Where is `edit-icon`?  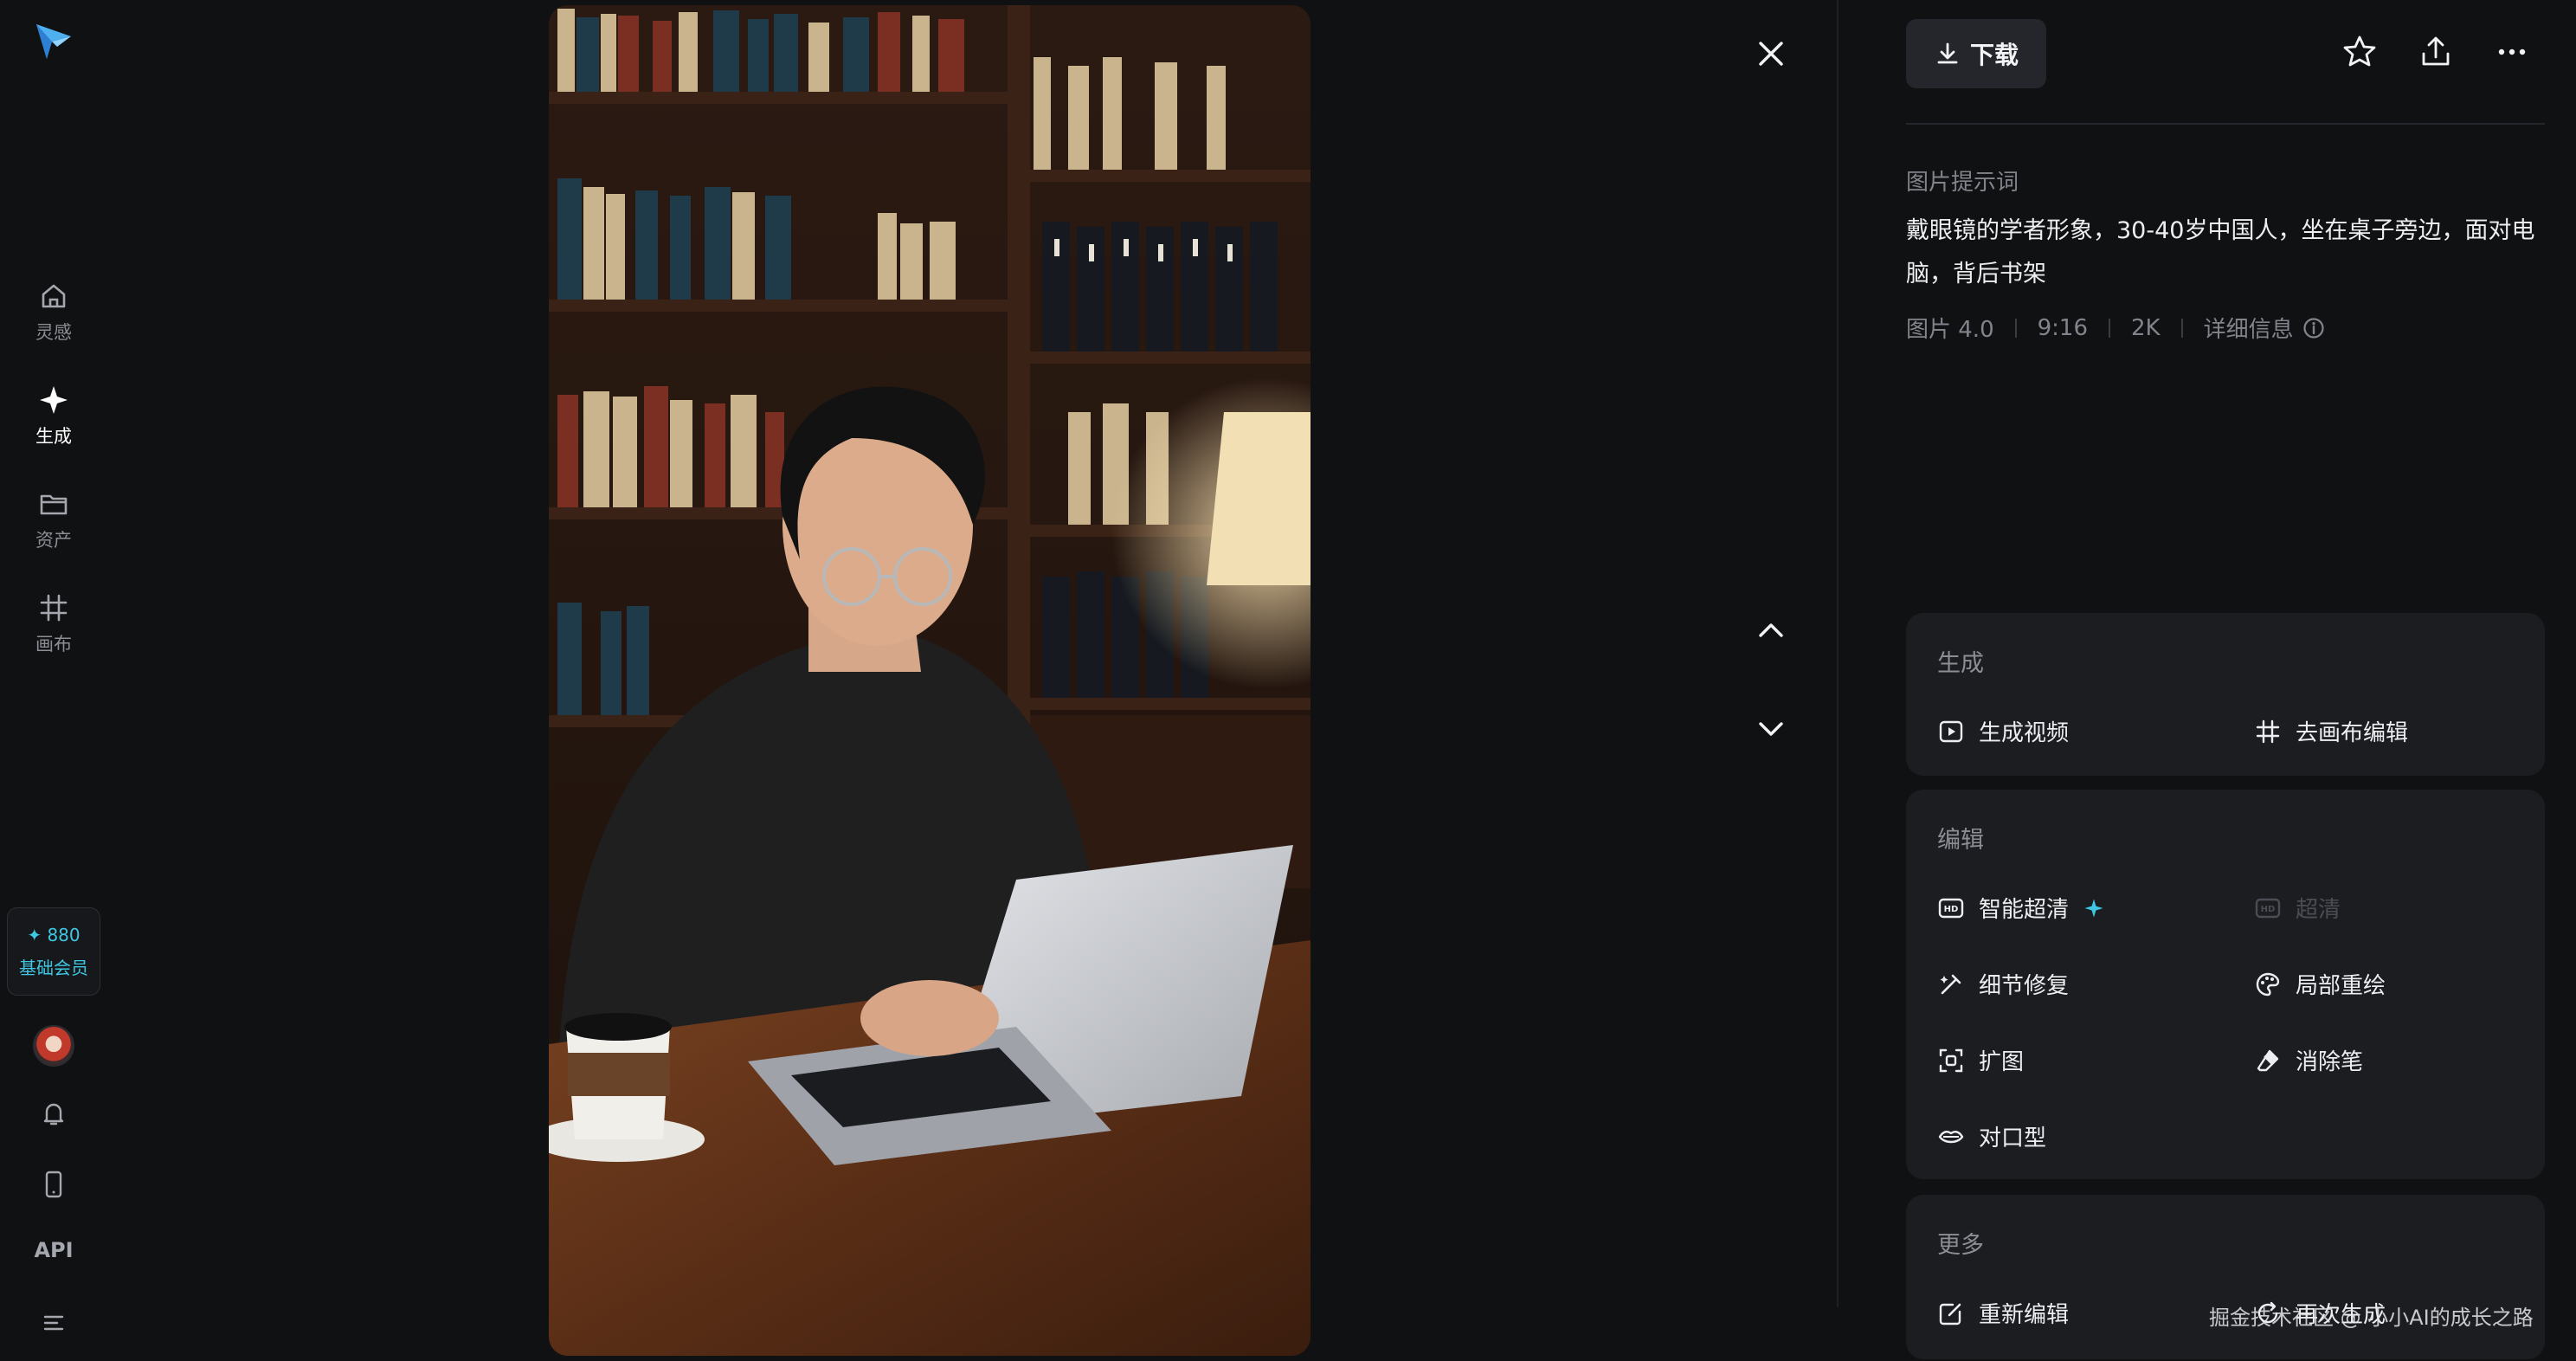 edit-icon is located at coordinates (1950, 1314).